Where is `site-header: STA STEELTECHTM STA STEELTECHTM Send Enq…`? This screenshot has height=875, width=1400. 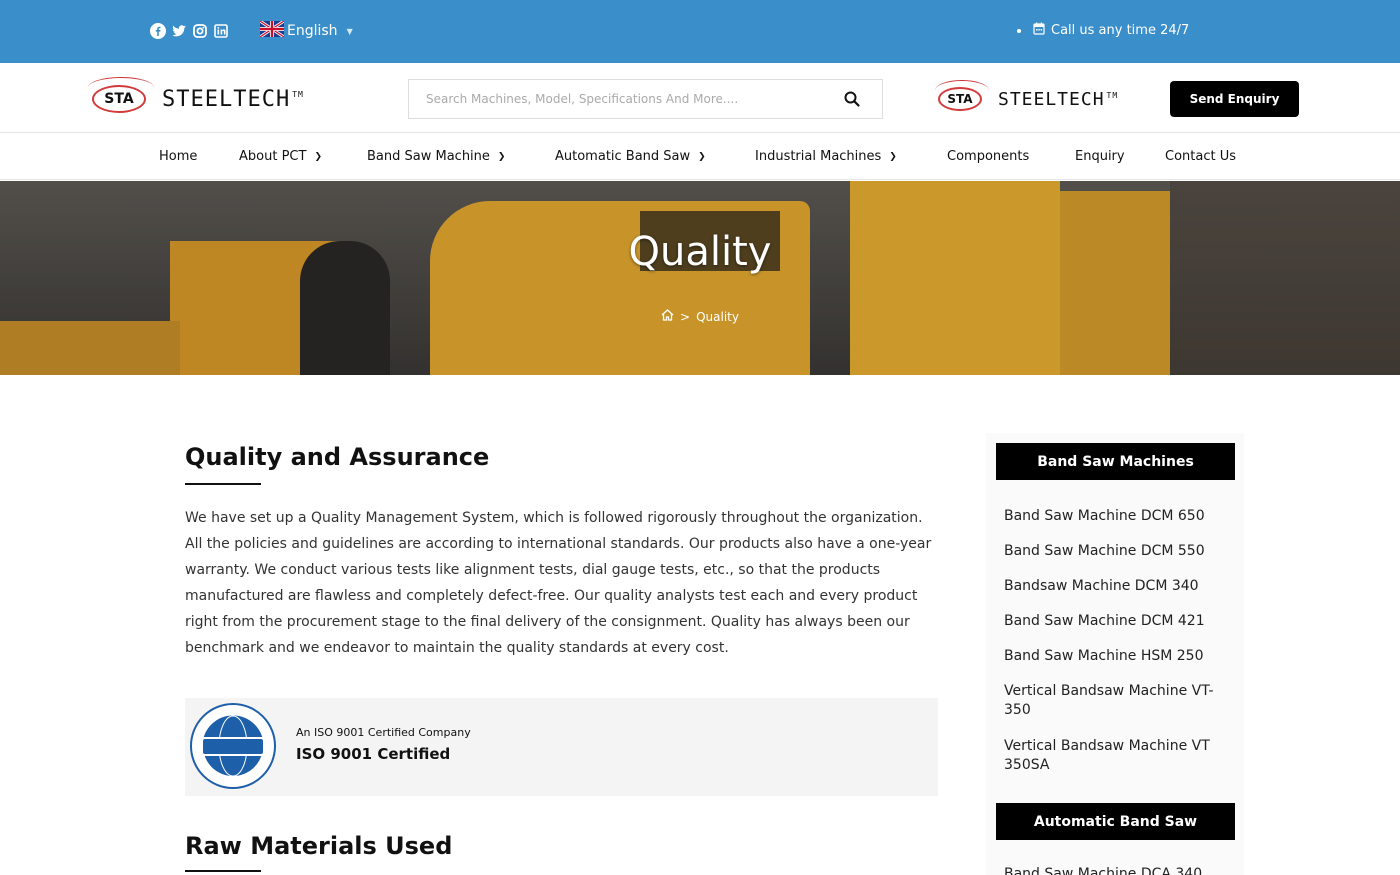 site-header: STA STEELTECHTM STA STEELTECHTM Send Enq… is located at coordinates (700, 98).